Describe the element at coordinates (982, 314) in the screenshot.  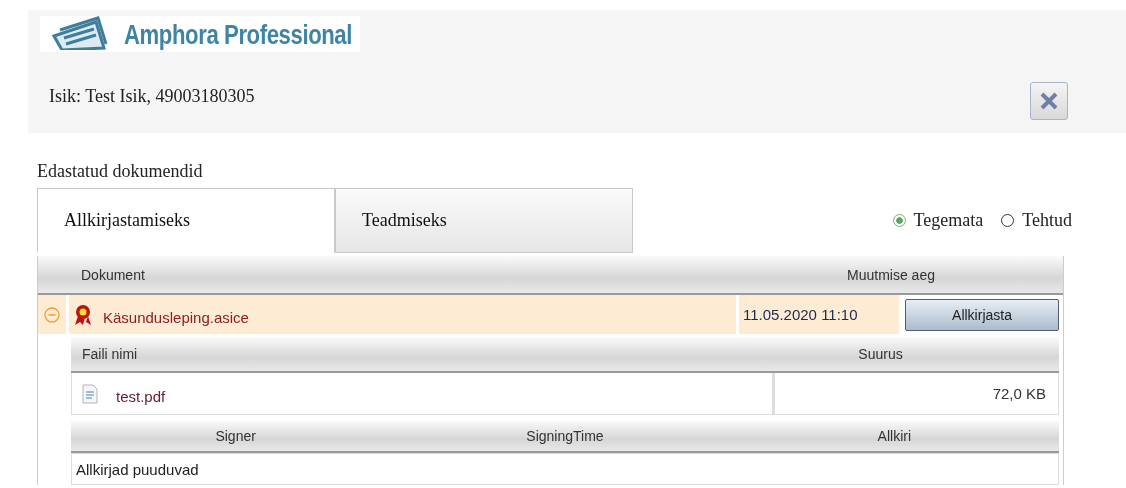
I see `sign-button: Allkirjasta` at that location.